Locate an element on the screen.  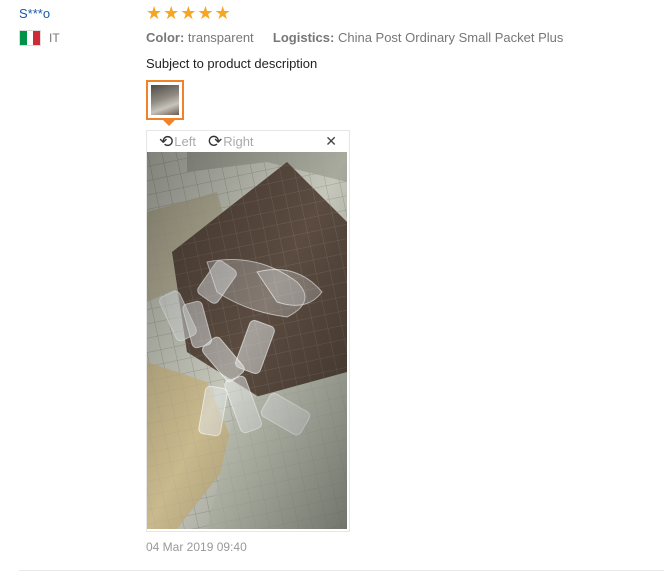
reviewer-country: IT is located at coordinates (74, 38).